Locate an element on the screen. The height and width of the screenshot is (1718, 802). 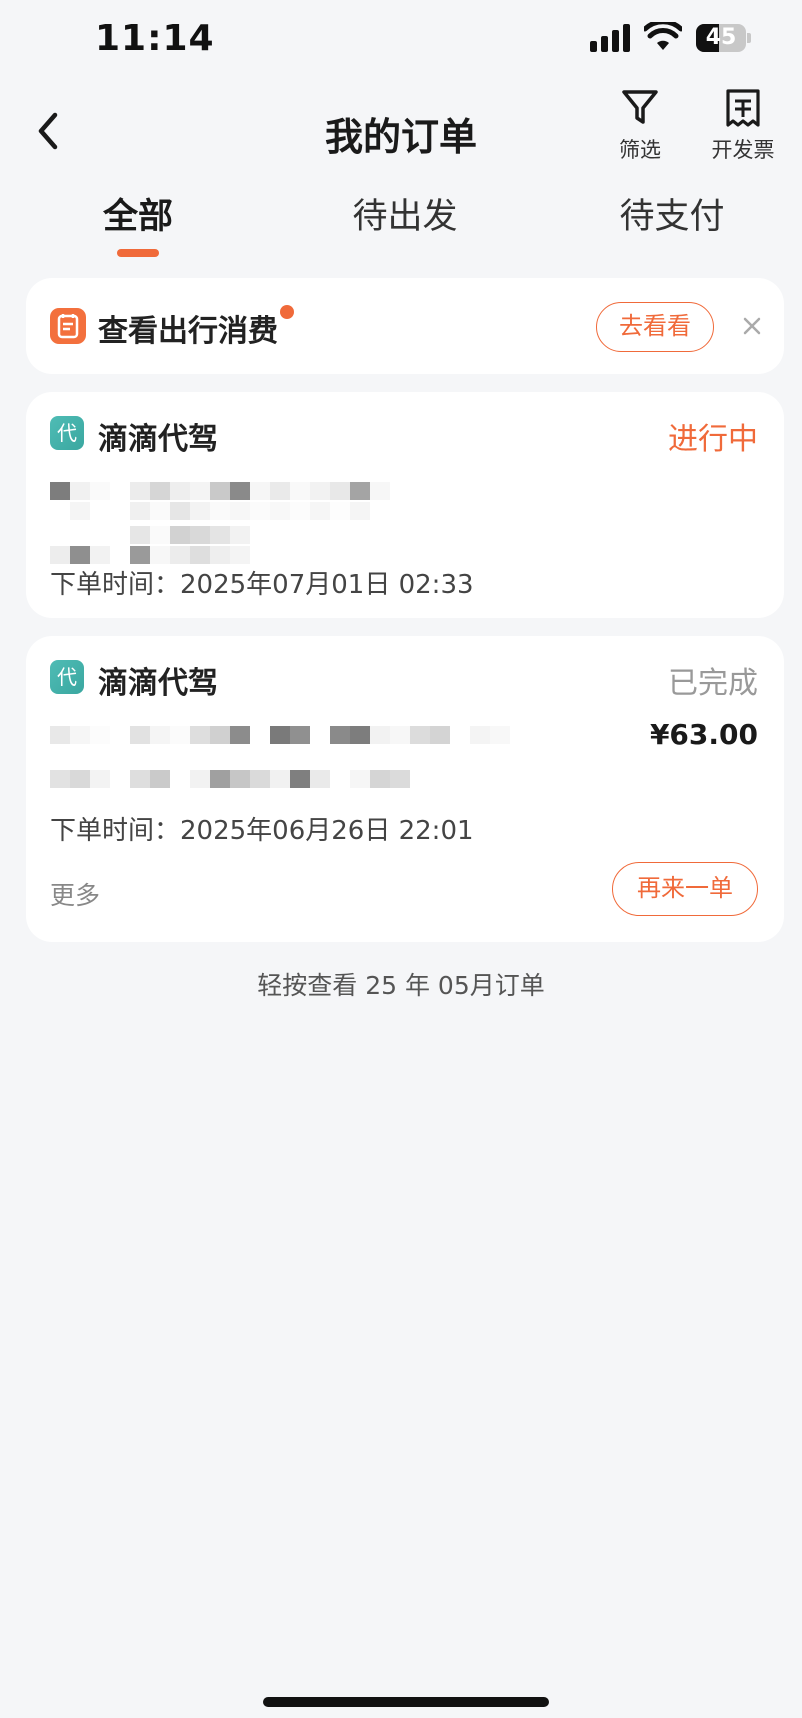
battery-body: 45 is located at coordinates (721, 38).